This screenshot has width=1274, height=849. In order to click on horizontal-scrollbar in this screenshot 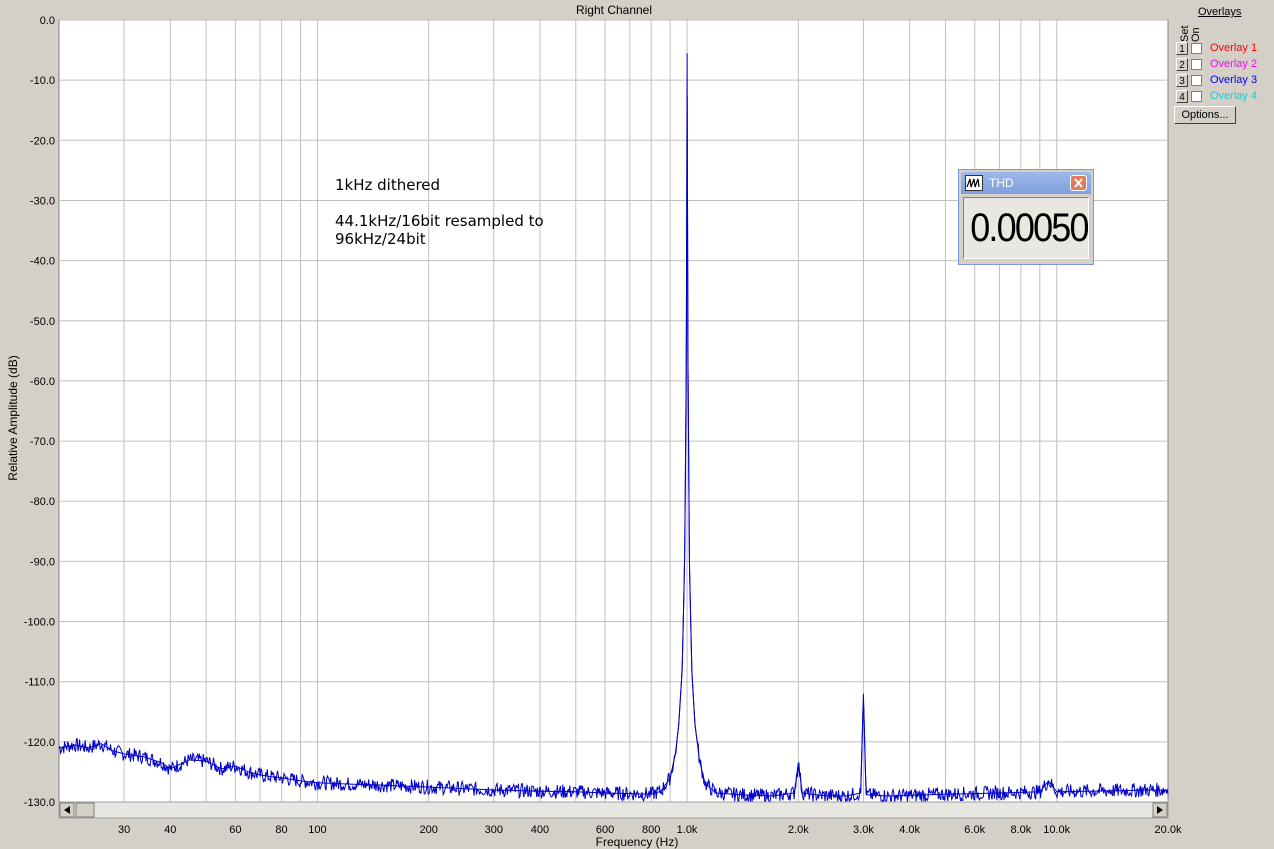, I will do `click(613, 810)`.